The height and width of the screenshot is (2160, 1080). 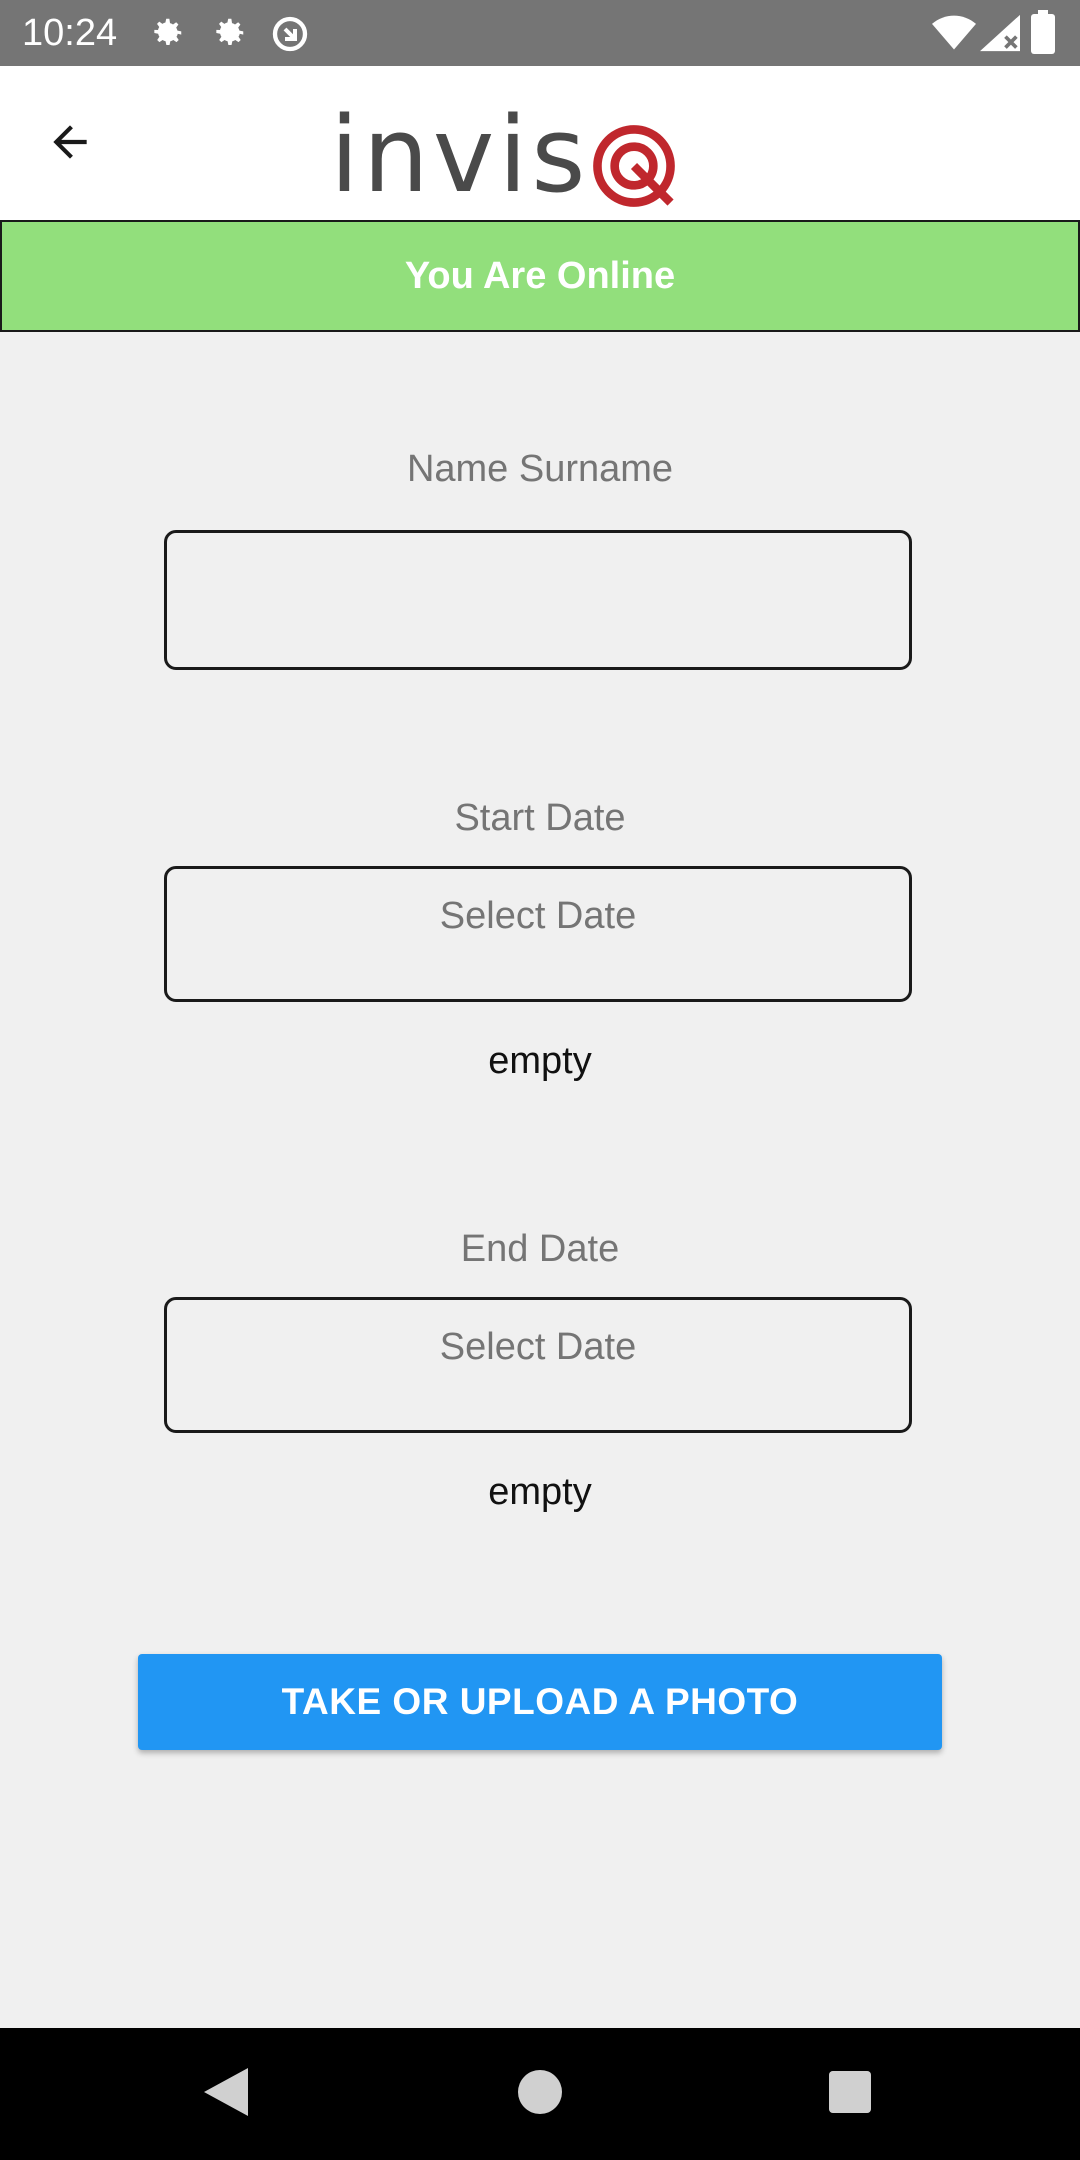 I want to click on end-date-placeholder: Select Date, so click(x=538, y=1347).